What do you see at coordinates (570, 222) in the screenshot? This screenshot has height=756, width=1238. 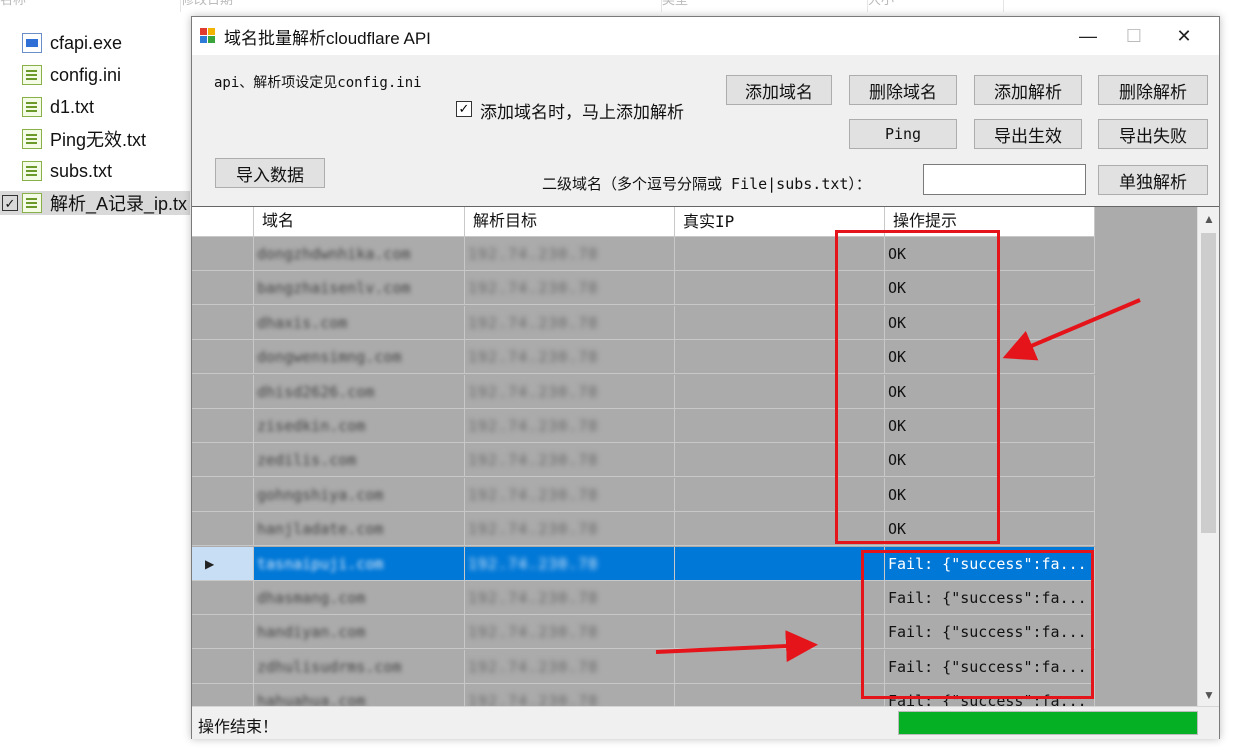 I see `column-header-target: 解析目标` at bounding box center [570, 222].